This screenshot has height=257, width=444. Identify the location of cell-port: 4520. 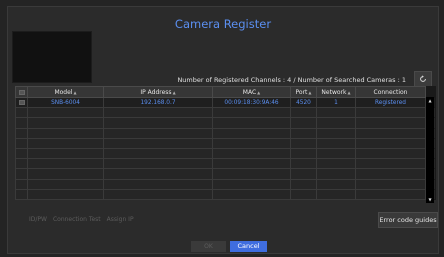
(303, 102).